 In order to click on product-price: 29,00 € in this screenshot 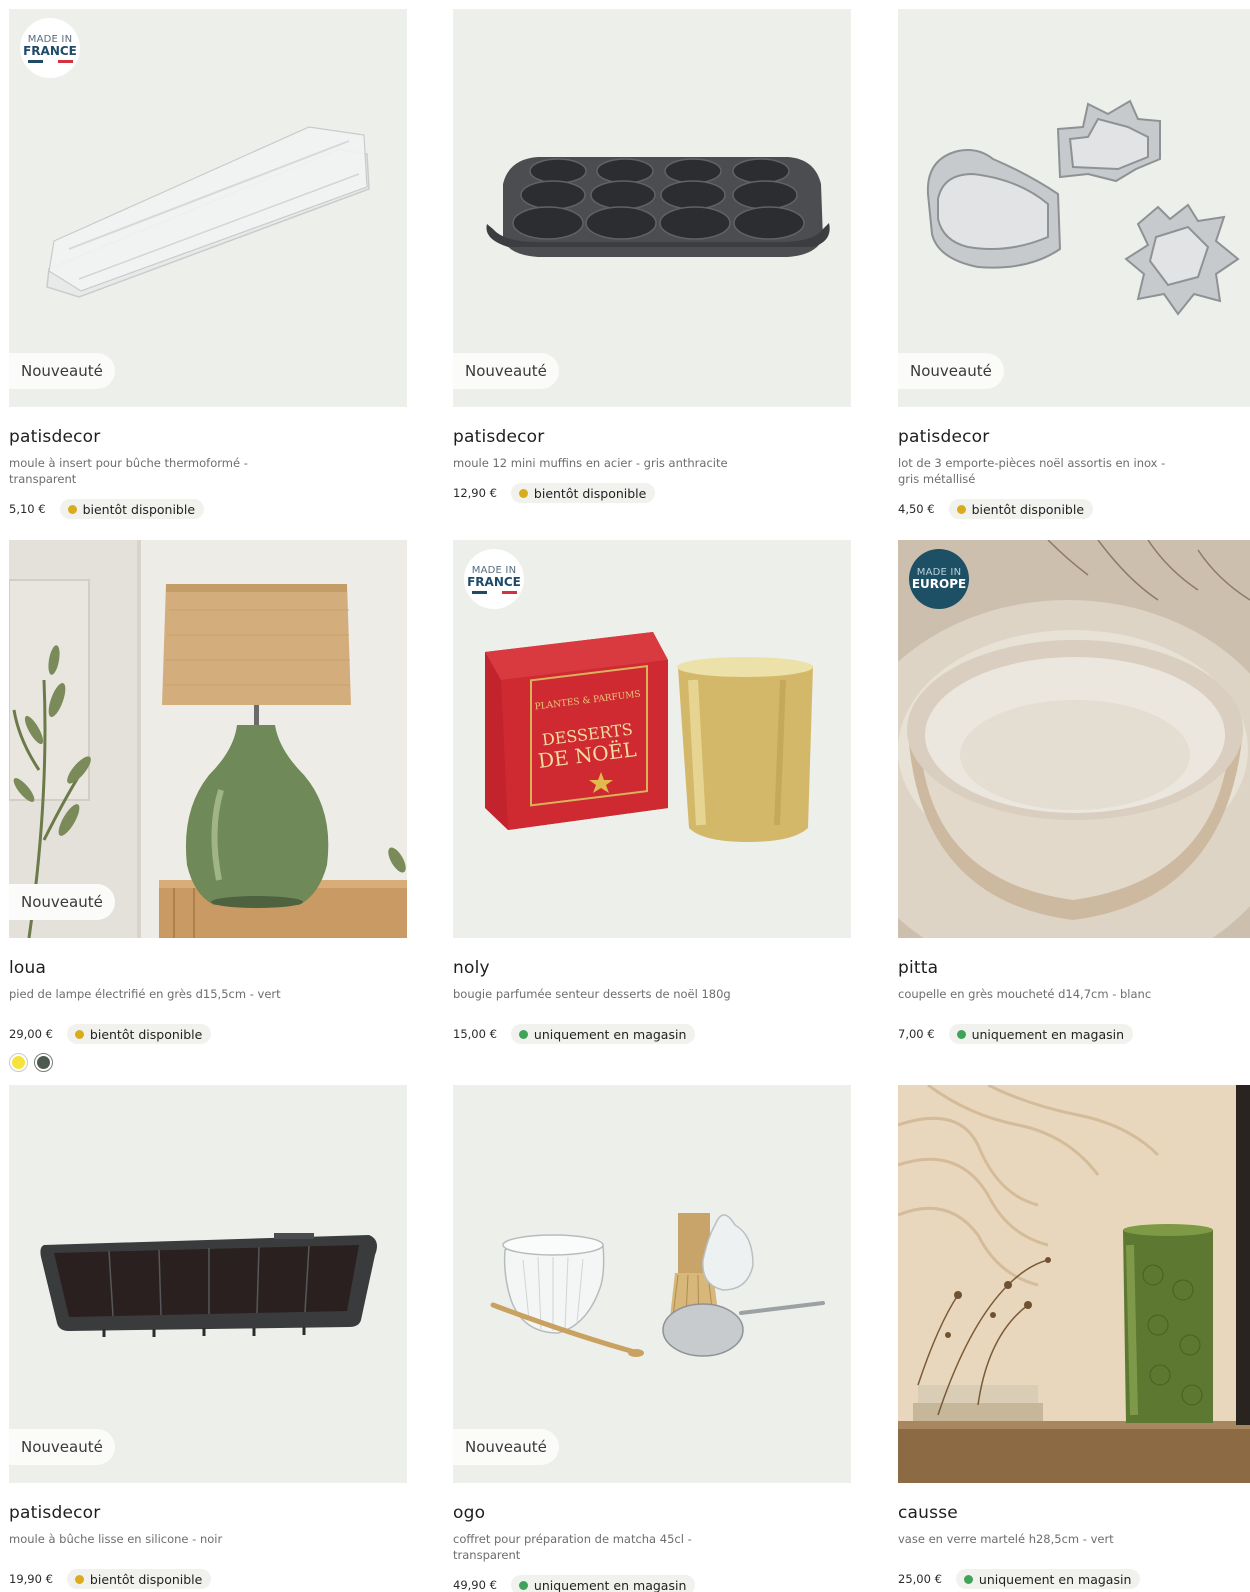, I will do `click(31, 1034)`.